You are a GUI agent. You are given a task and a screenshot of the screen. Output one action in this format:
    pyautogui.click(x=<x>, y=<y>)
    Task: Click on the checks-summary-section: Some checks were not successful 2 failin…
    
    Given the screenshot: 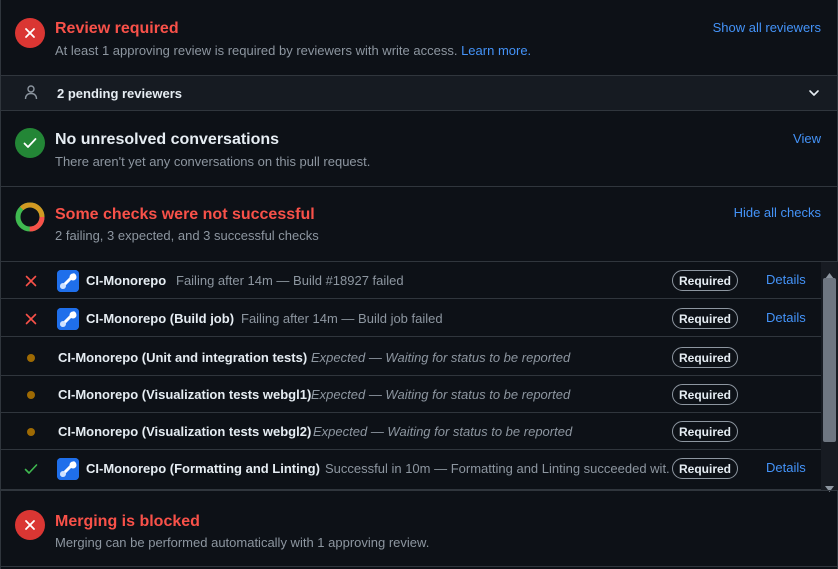 What is the action you would take?
    pyautogui.click(x=419, y=224)
    